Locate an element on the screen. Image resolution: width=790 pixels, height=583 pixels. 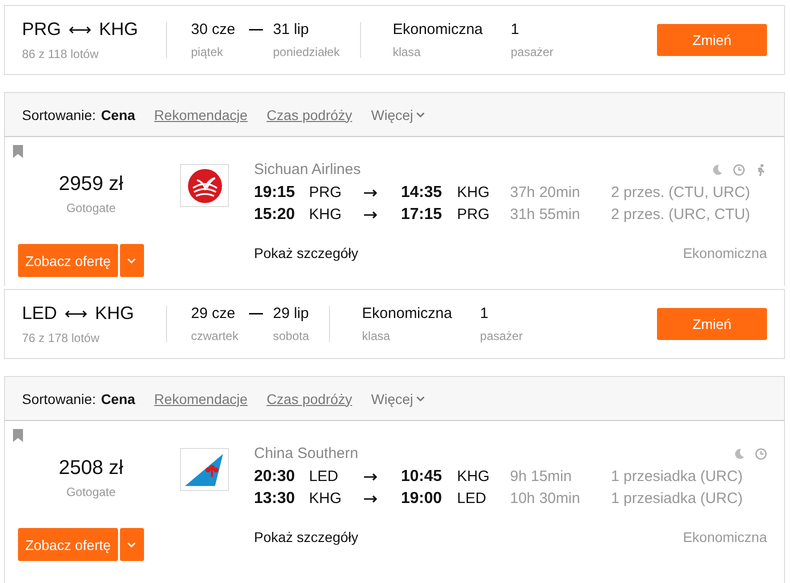
depart-day: czwartek is located at coordinates (232, 336).